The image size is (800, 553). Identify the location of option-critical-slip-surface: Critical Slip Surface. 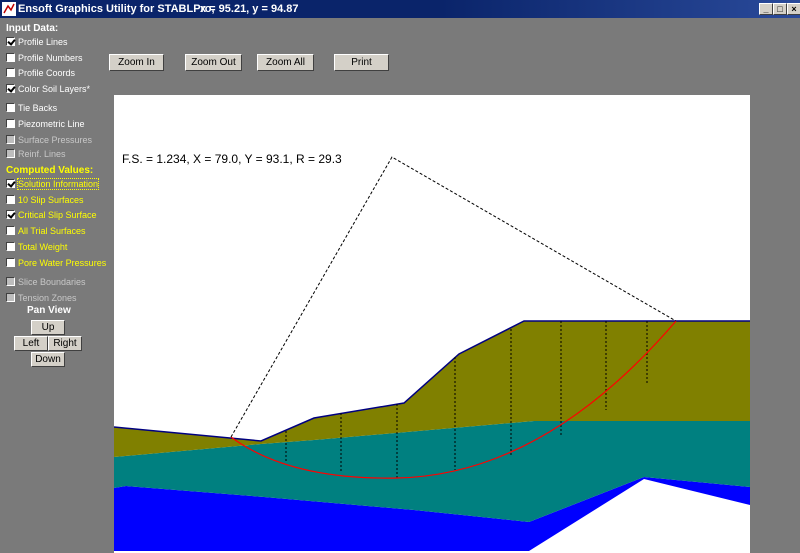
(51, 214).